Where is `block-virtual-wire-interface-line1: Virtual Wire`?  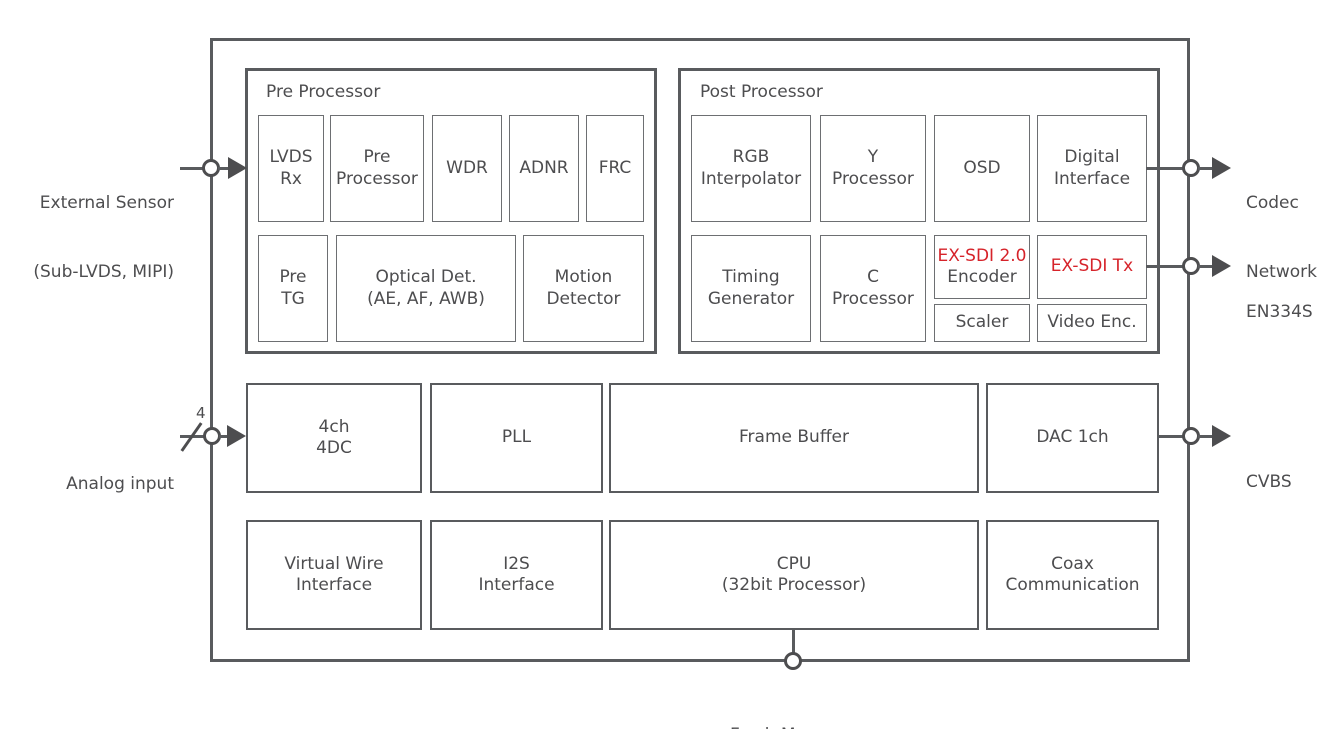
block-virtual-wire-interface-line1: Virtual Wire is located at coordinates (334, 563).